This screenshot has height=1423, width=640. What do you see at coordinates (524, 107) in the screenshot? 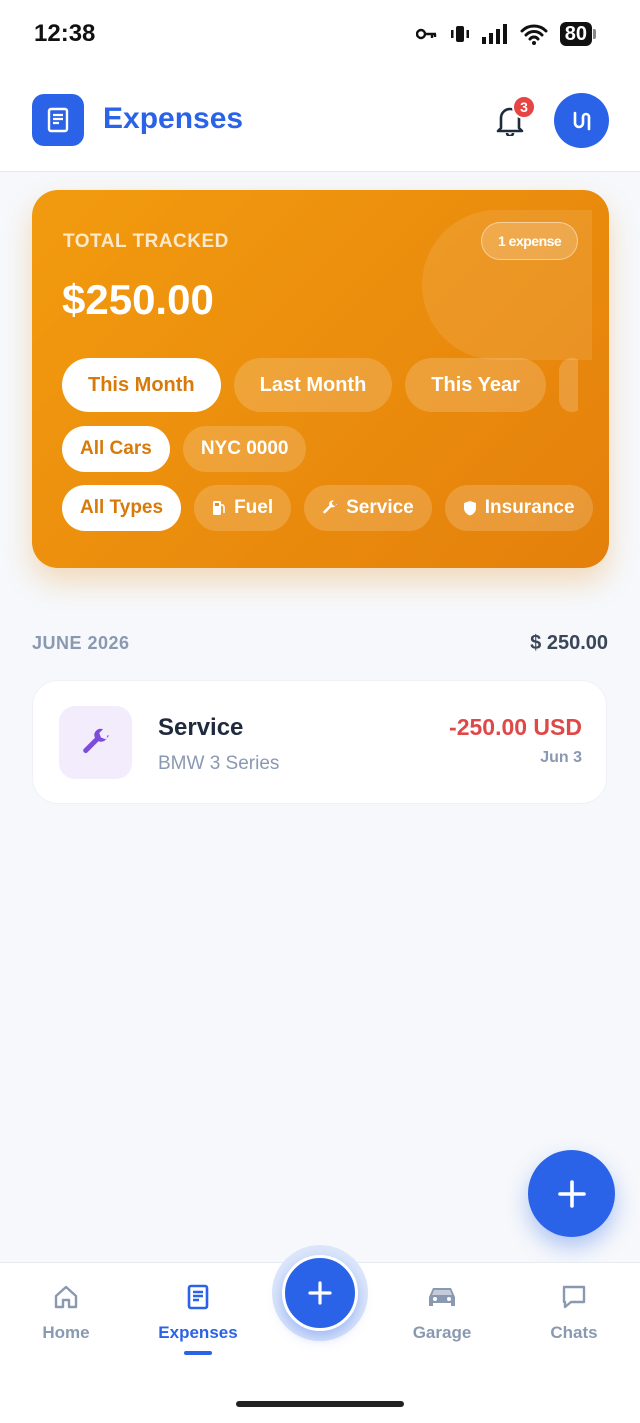
I see `notification-badge: 3` at bounding box center [524, 107].